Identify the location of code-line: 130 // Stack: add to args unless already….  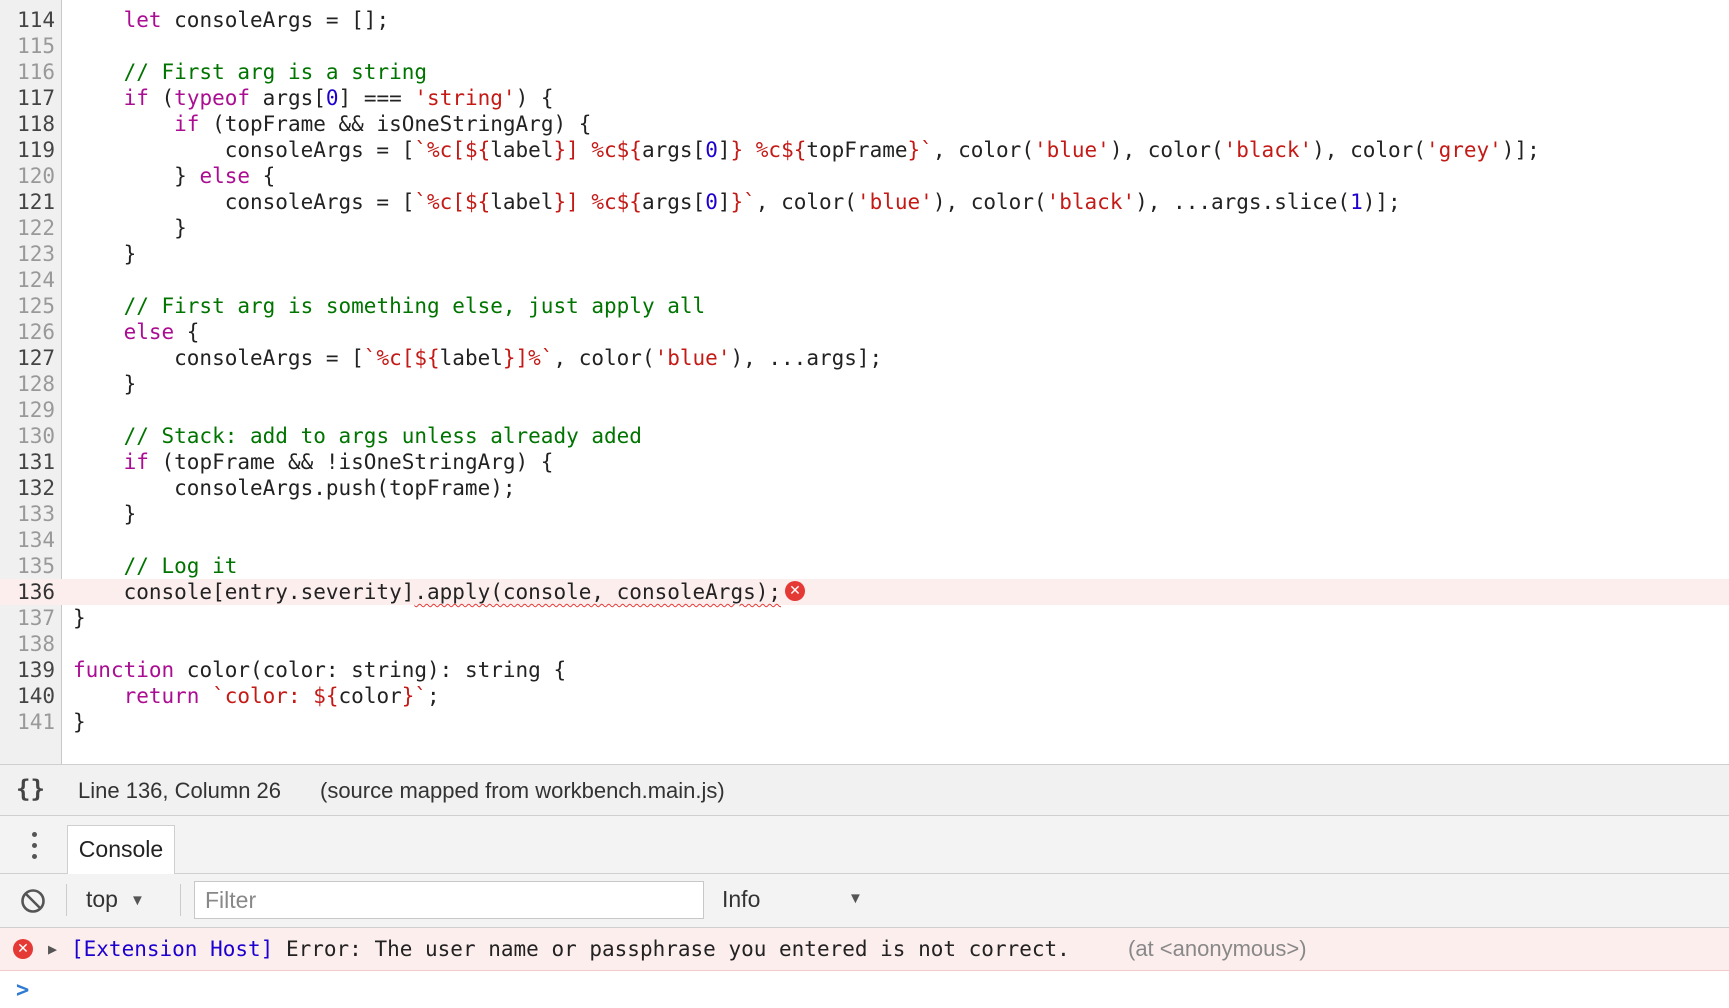
(864, 436).